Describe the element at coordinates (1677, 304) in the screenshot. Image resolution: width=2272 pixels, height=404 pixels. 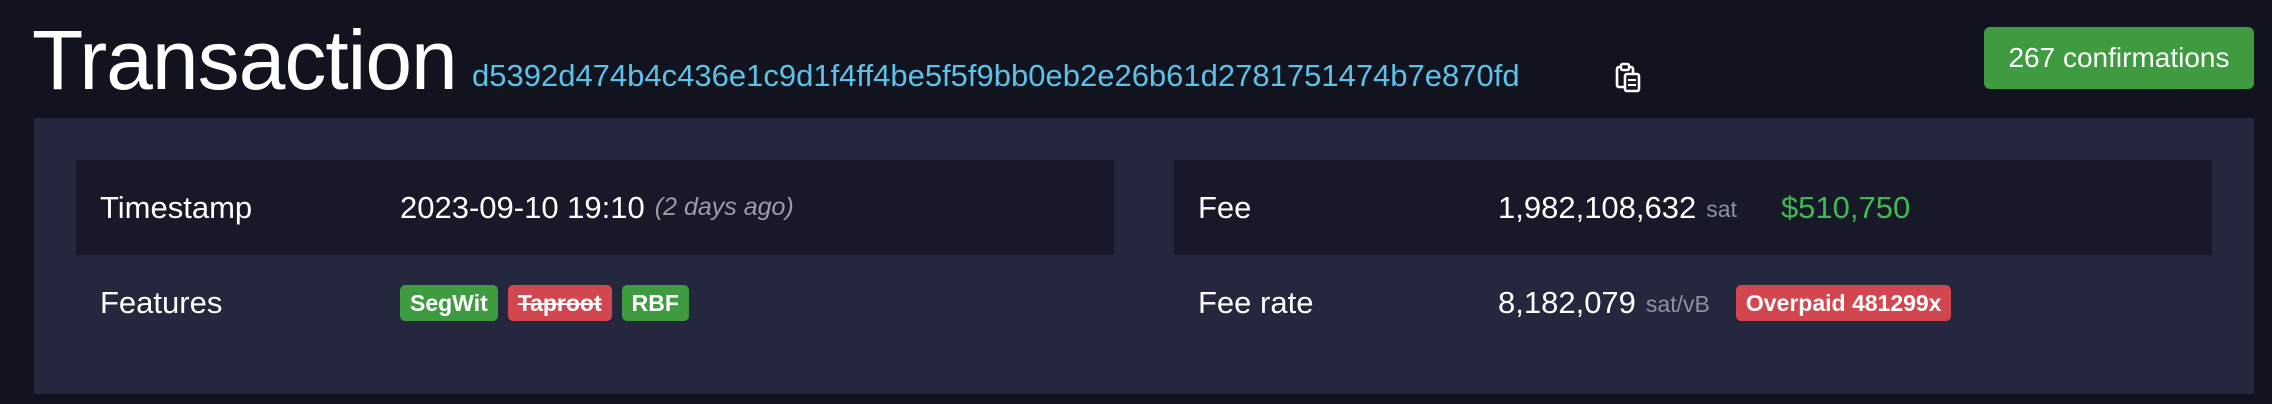
I see `fee-rate-unit: sat/vB` at that location.